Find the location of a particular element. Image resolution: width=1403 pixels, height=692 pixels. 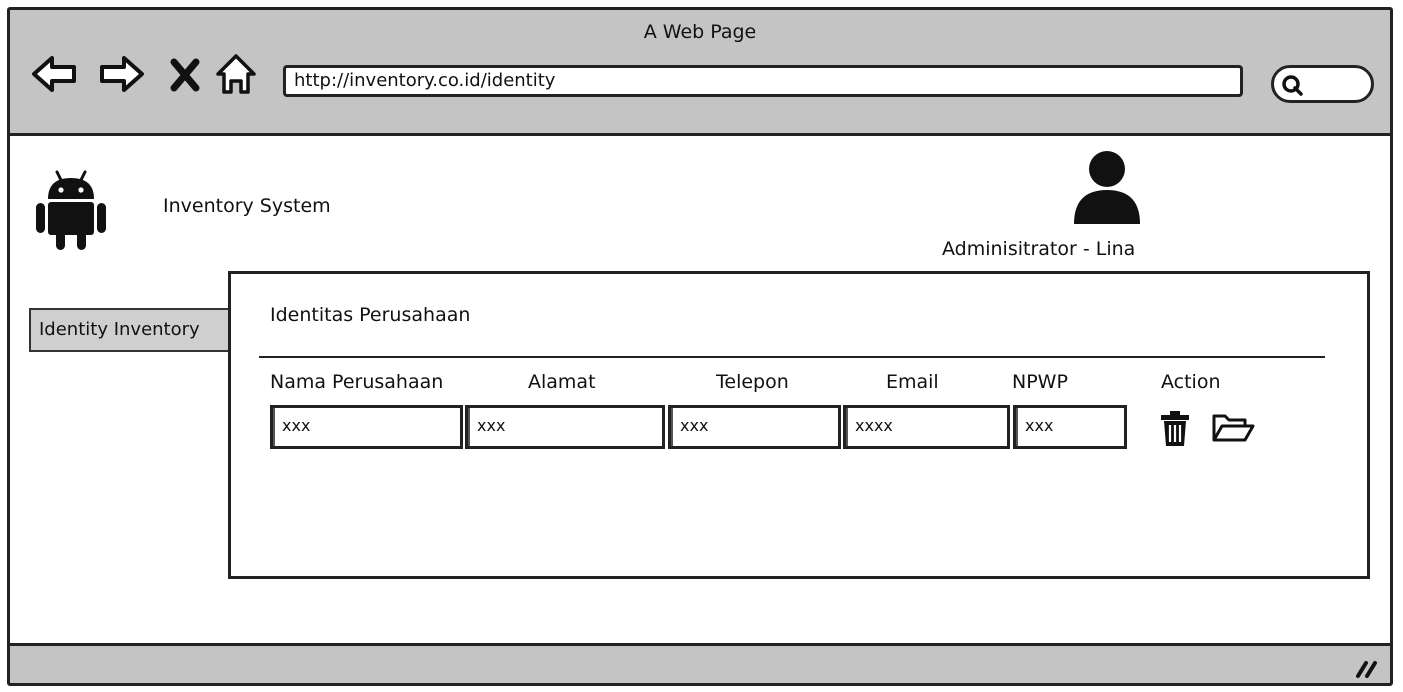

column-header-action: Action is located at coordinates (1191, 382).